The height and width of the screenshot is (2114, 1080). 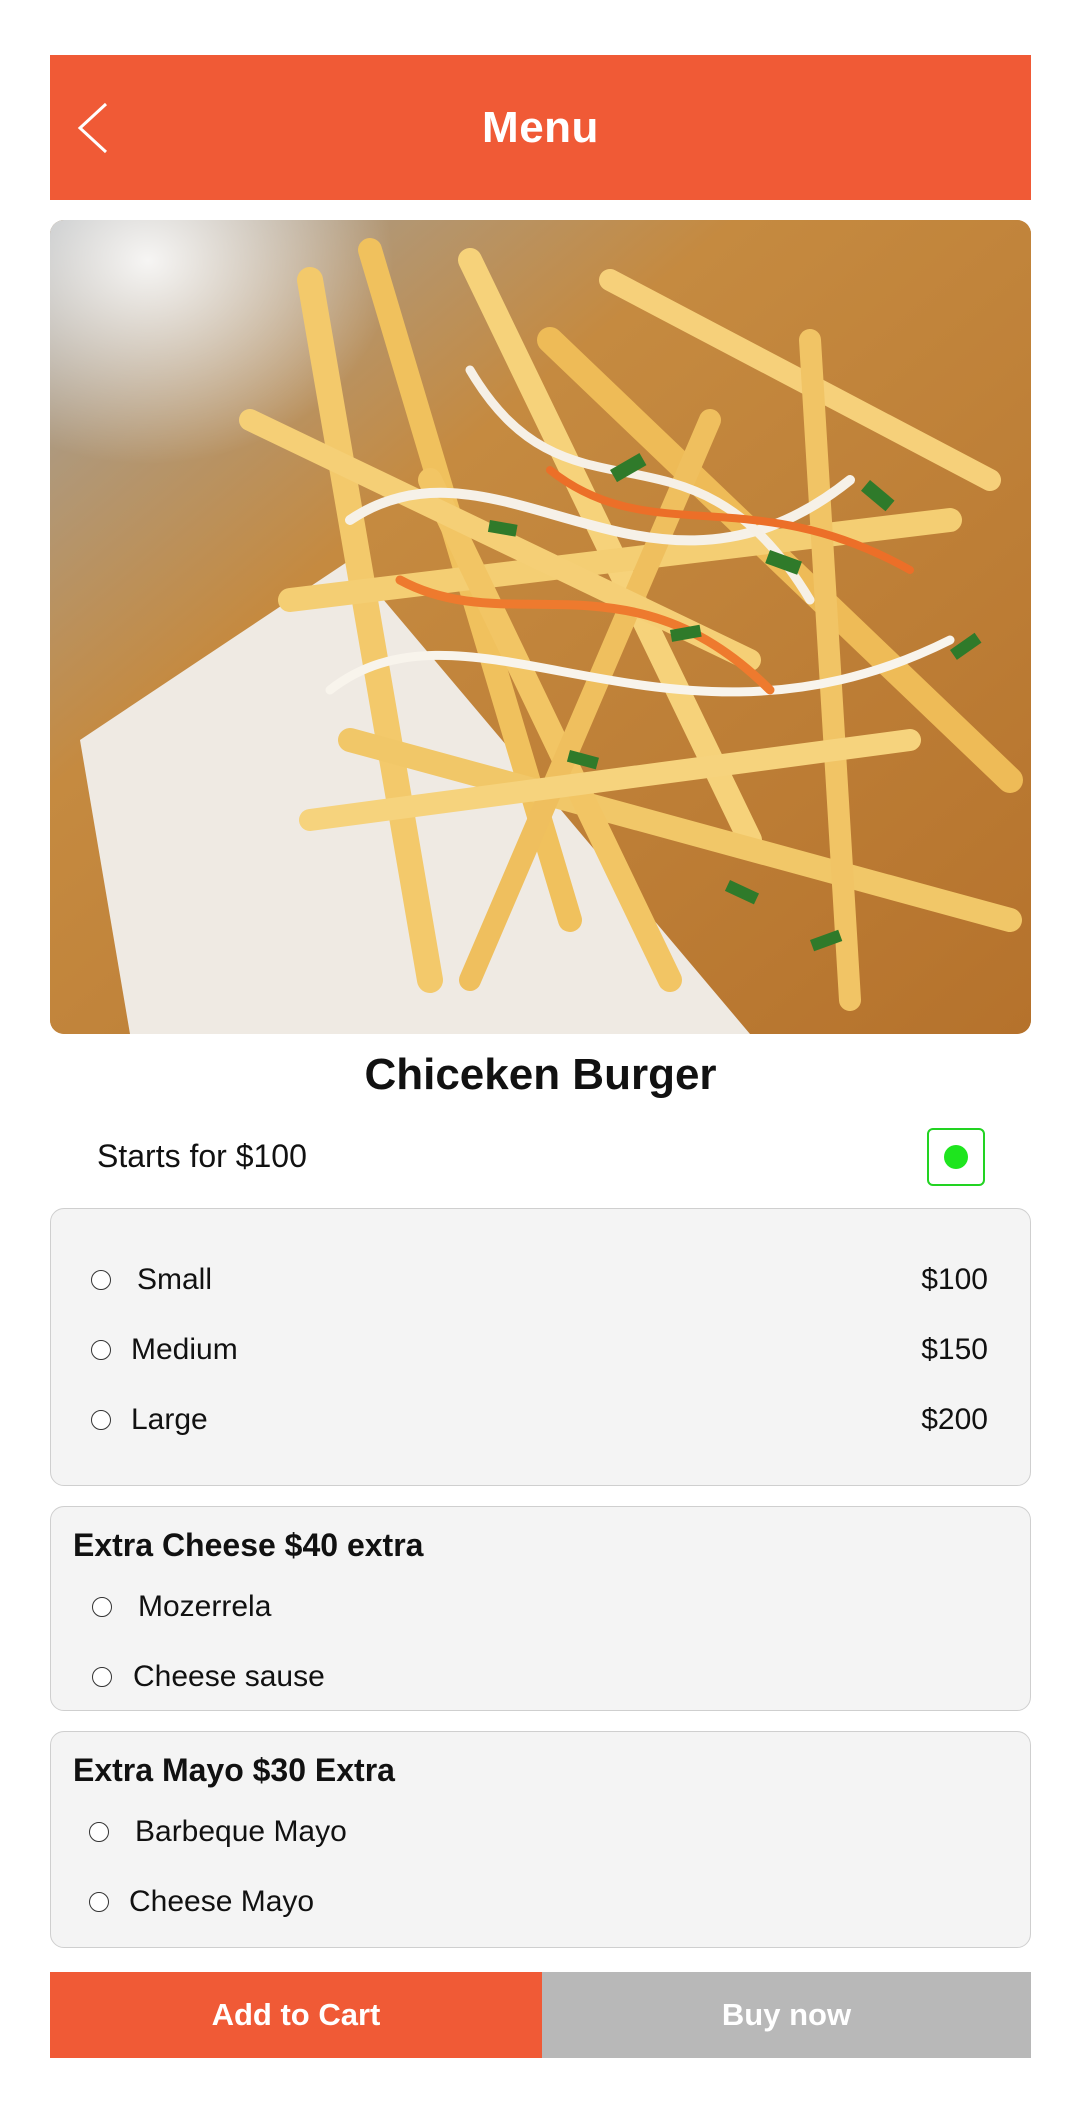 I want to click on option-label: Cheese sause, so click(x=229, y=1676).